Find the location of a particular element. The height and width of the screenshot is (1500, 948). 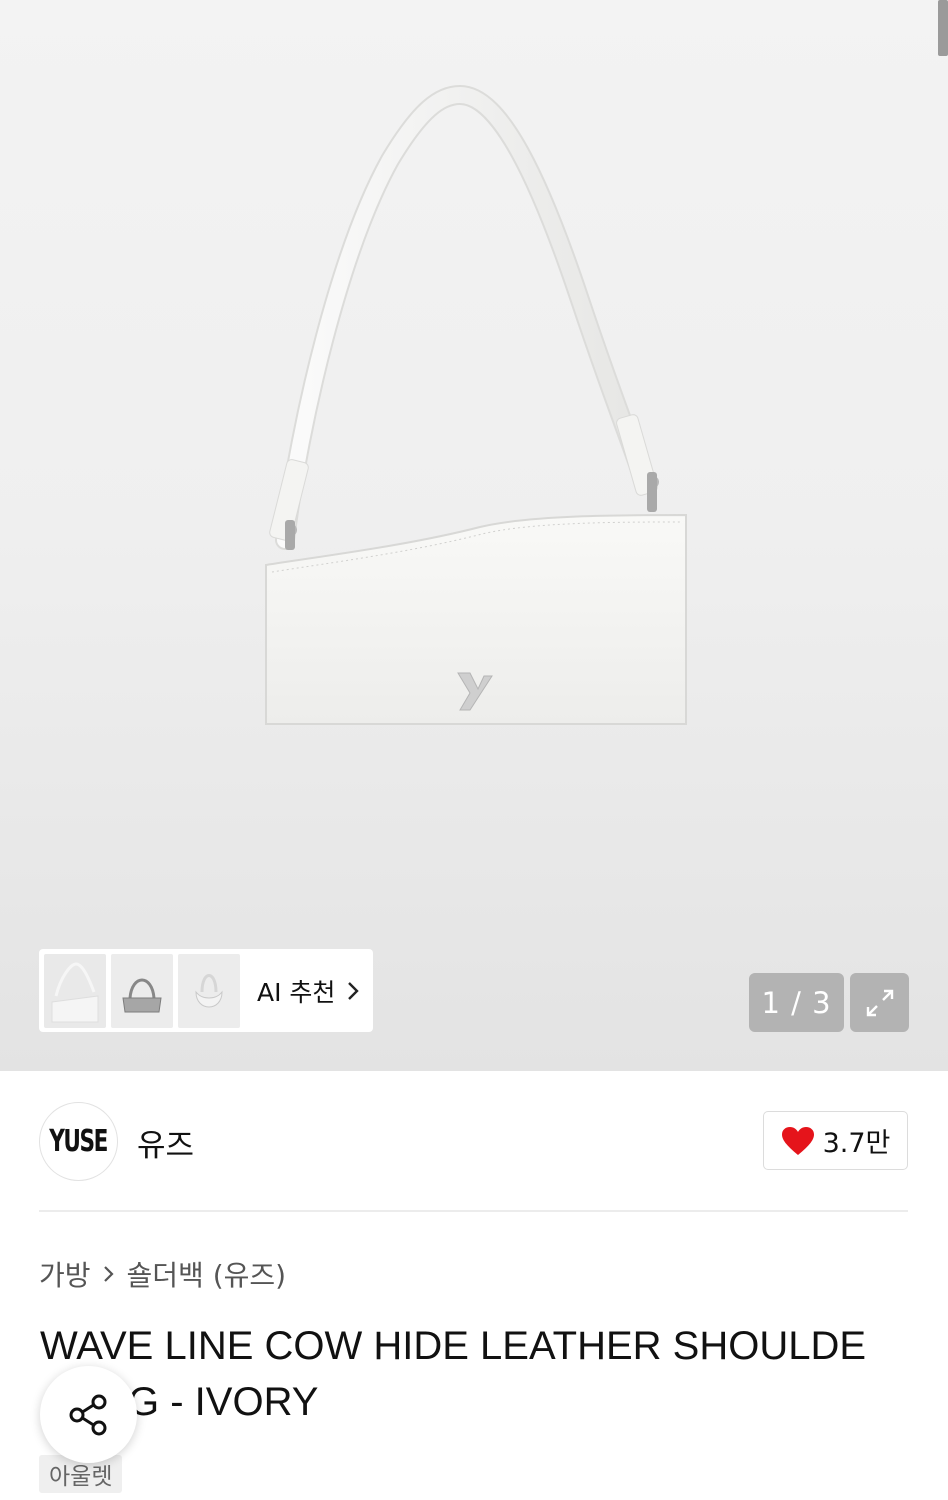

bag-thumb-icon is located at coordinates (142, 995).